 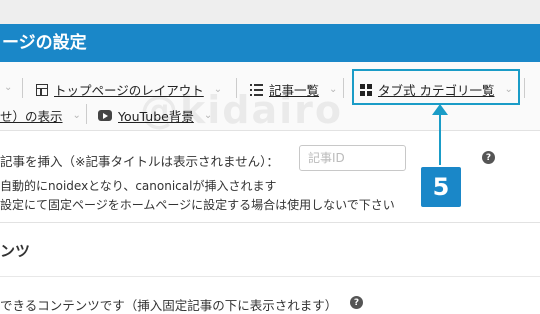 What do you see at coordinates (31, 116) in the screenshot?
I see `tab-label: せ）の表示` at bounding box center [31, 116].